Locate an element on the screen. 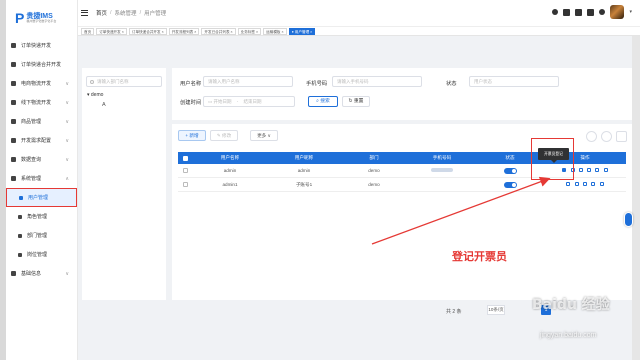  cell-actions is located at coordinates (585, 184).